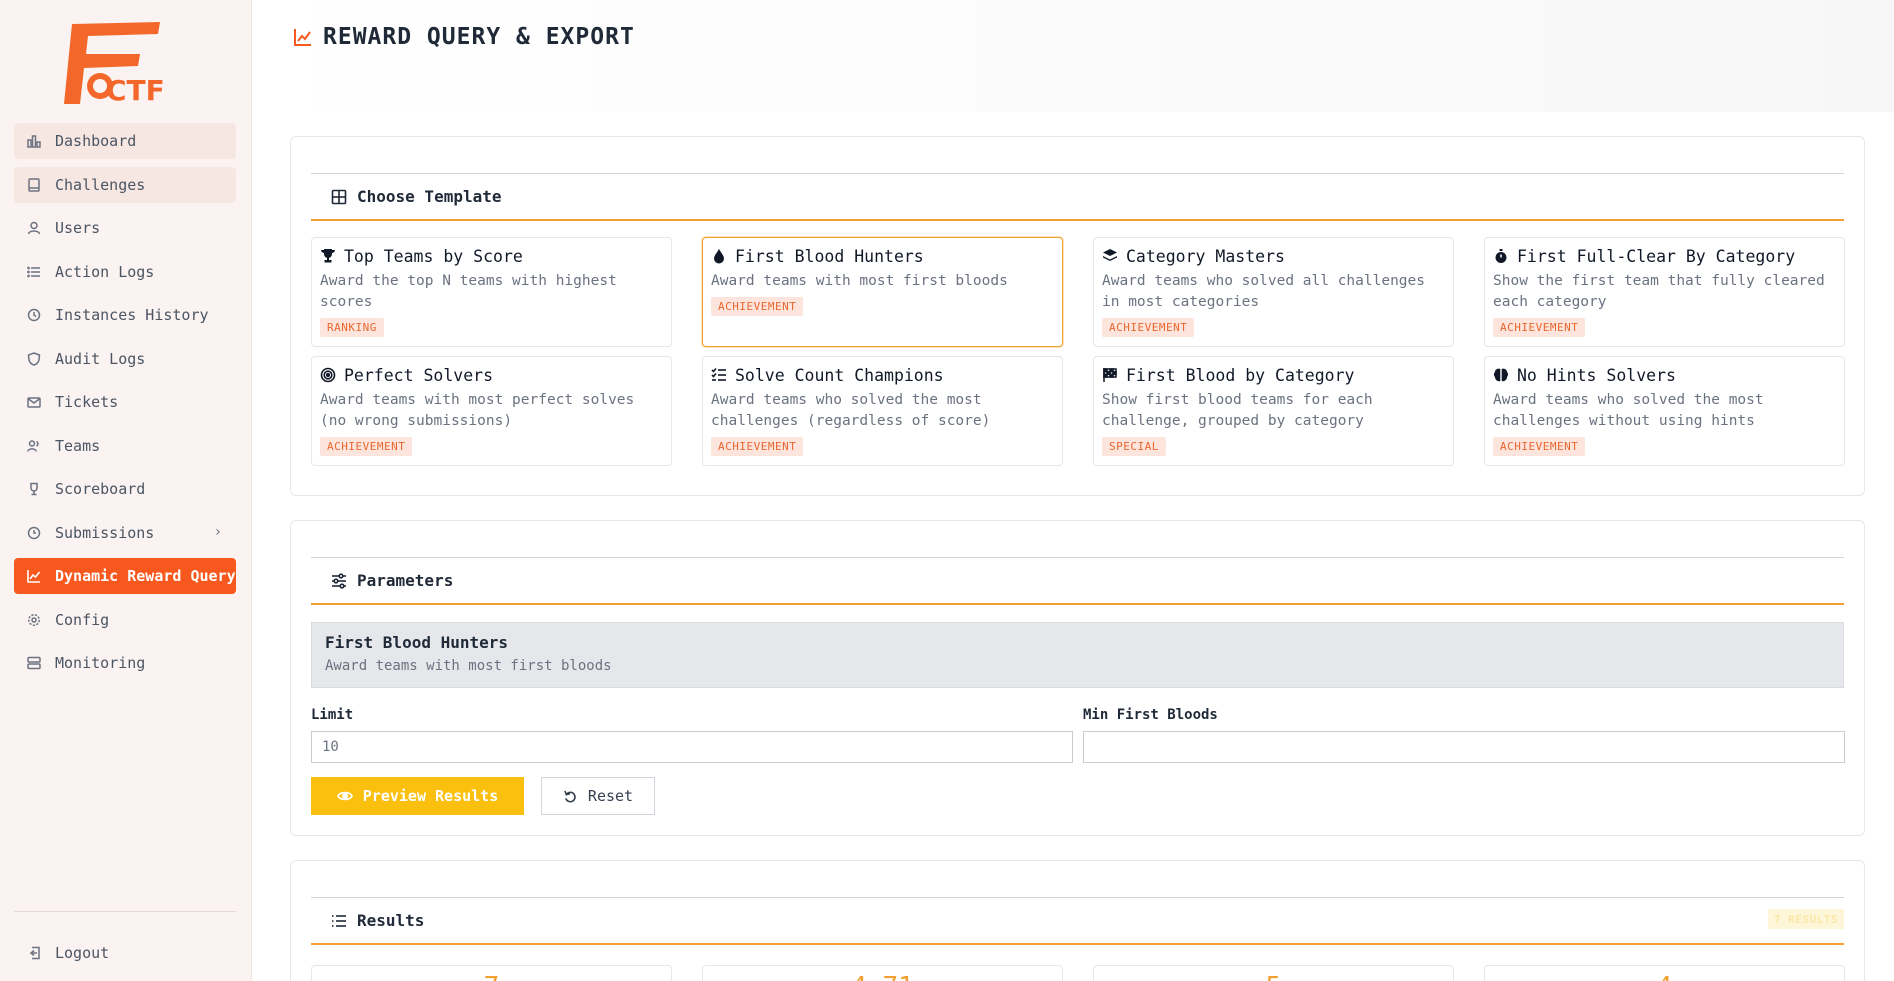 The width and height of the screenshot is (1894, 981). Describe the element at coordinates (125, 446) in the screenshot. I see `sidebar-item-teams: Teams` at that location.